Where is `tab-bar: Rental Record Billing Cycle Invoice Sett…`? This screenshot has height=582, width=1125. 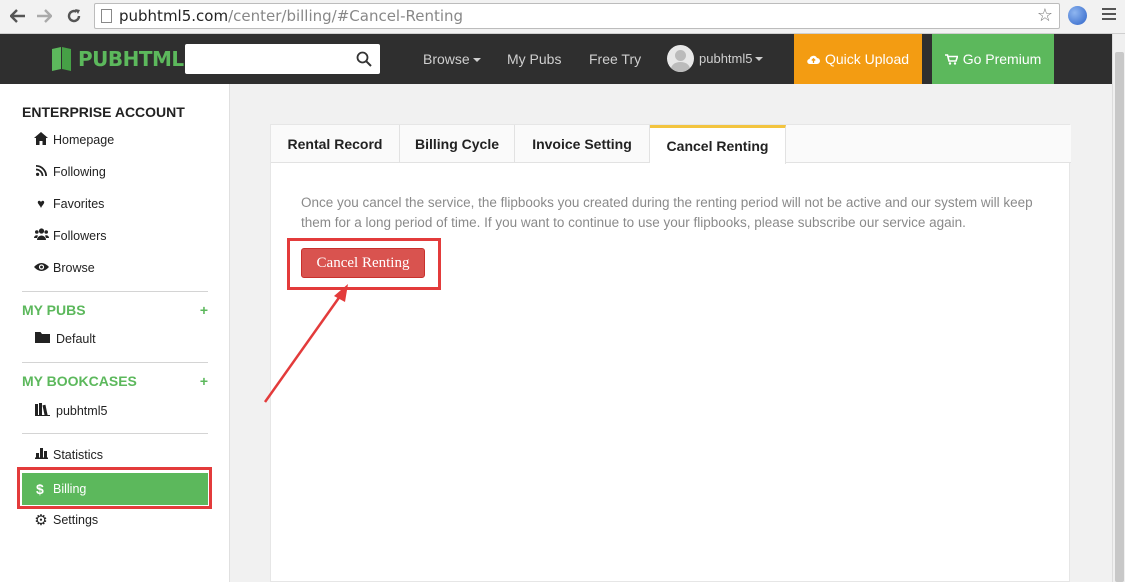
tab-bar: Rental Record Billing Cycle Invoice Sett… is located at coordinates (671, 144).